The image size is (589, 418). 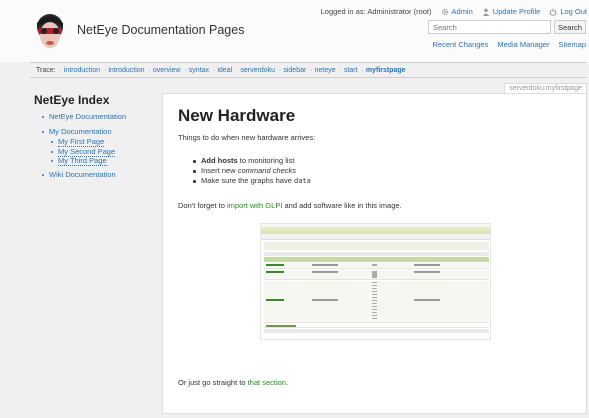 I want to click on breadcrumb-item: ideal, so click(x=224, y=70).